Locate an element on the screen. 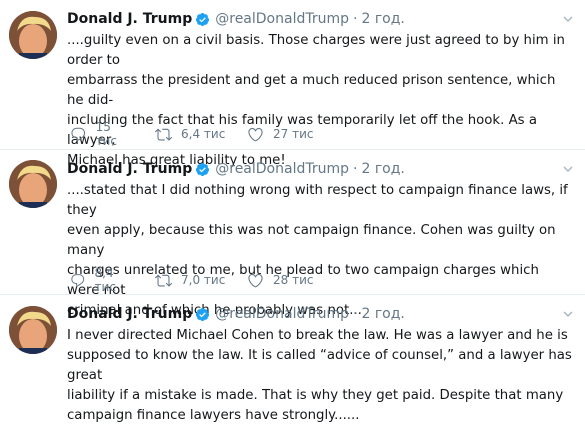 This screenshot has width=585, height=426. retweet-button: 6,4 тис is located at coordinates (191, 134).